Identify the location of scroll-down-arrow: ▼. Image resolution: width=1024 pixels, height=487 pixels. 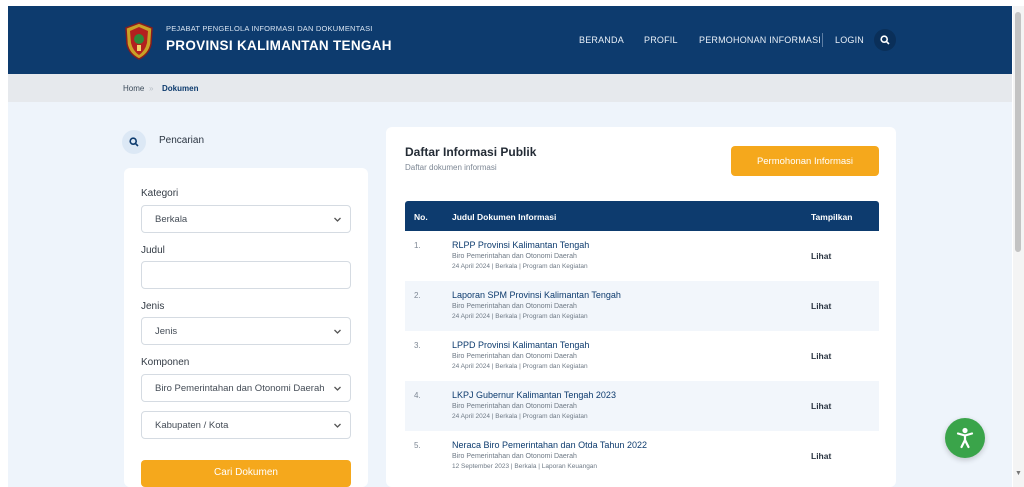
(1018, 475).